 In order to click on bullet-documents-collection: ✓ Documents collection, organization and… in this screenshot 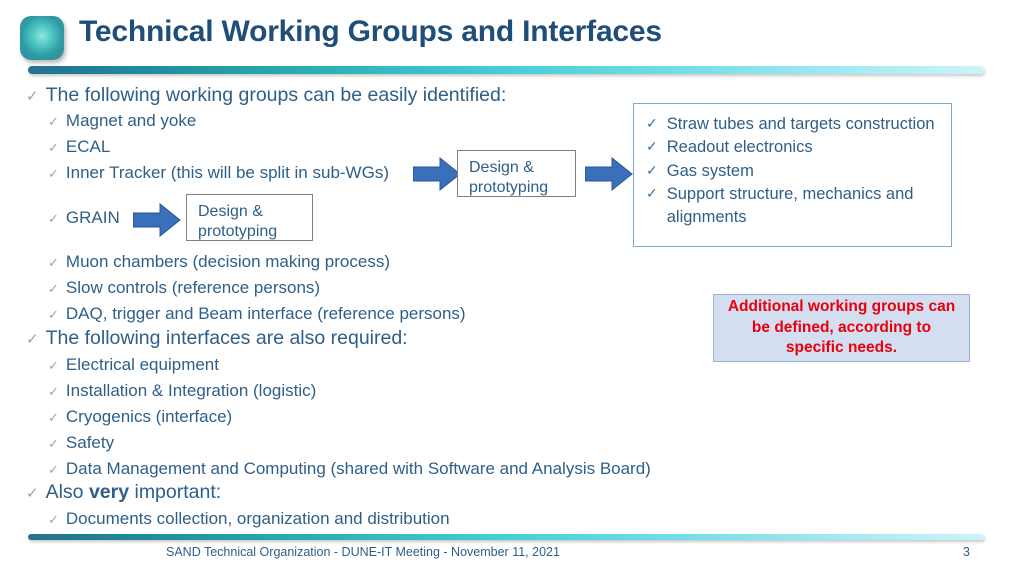, I will do `click(249, 519)`.